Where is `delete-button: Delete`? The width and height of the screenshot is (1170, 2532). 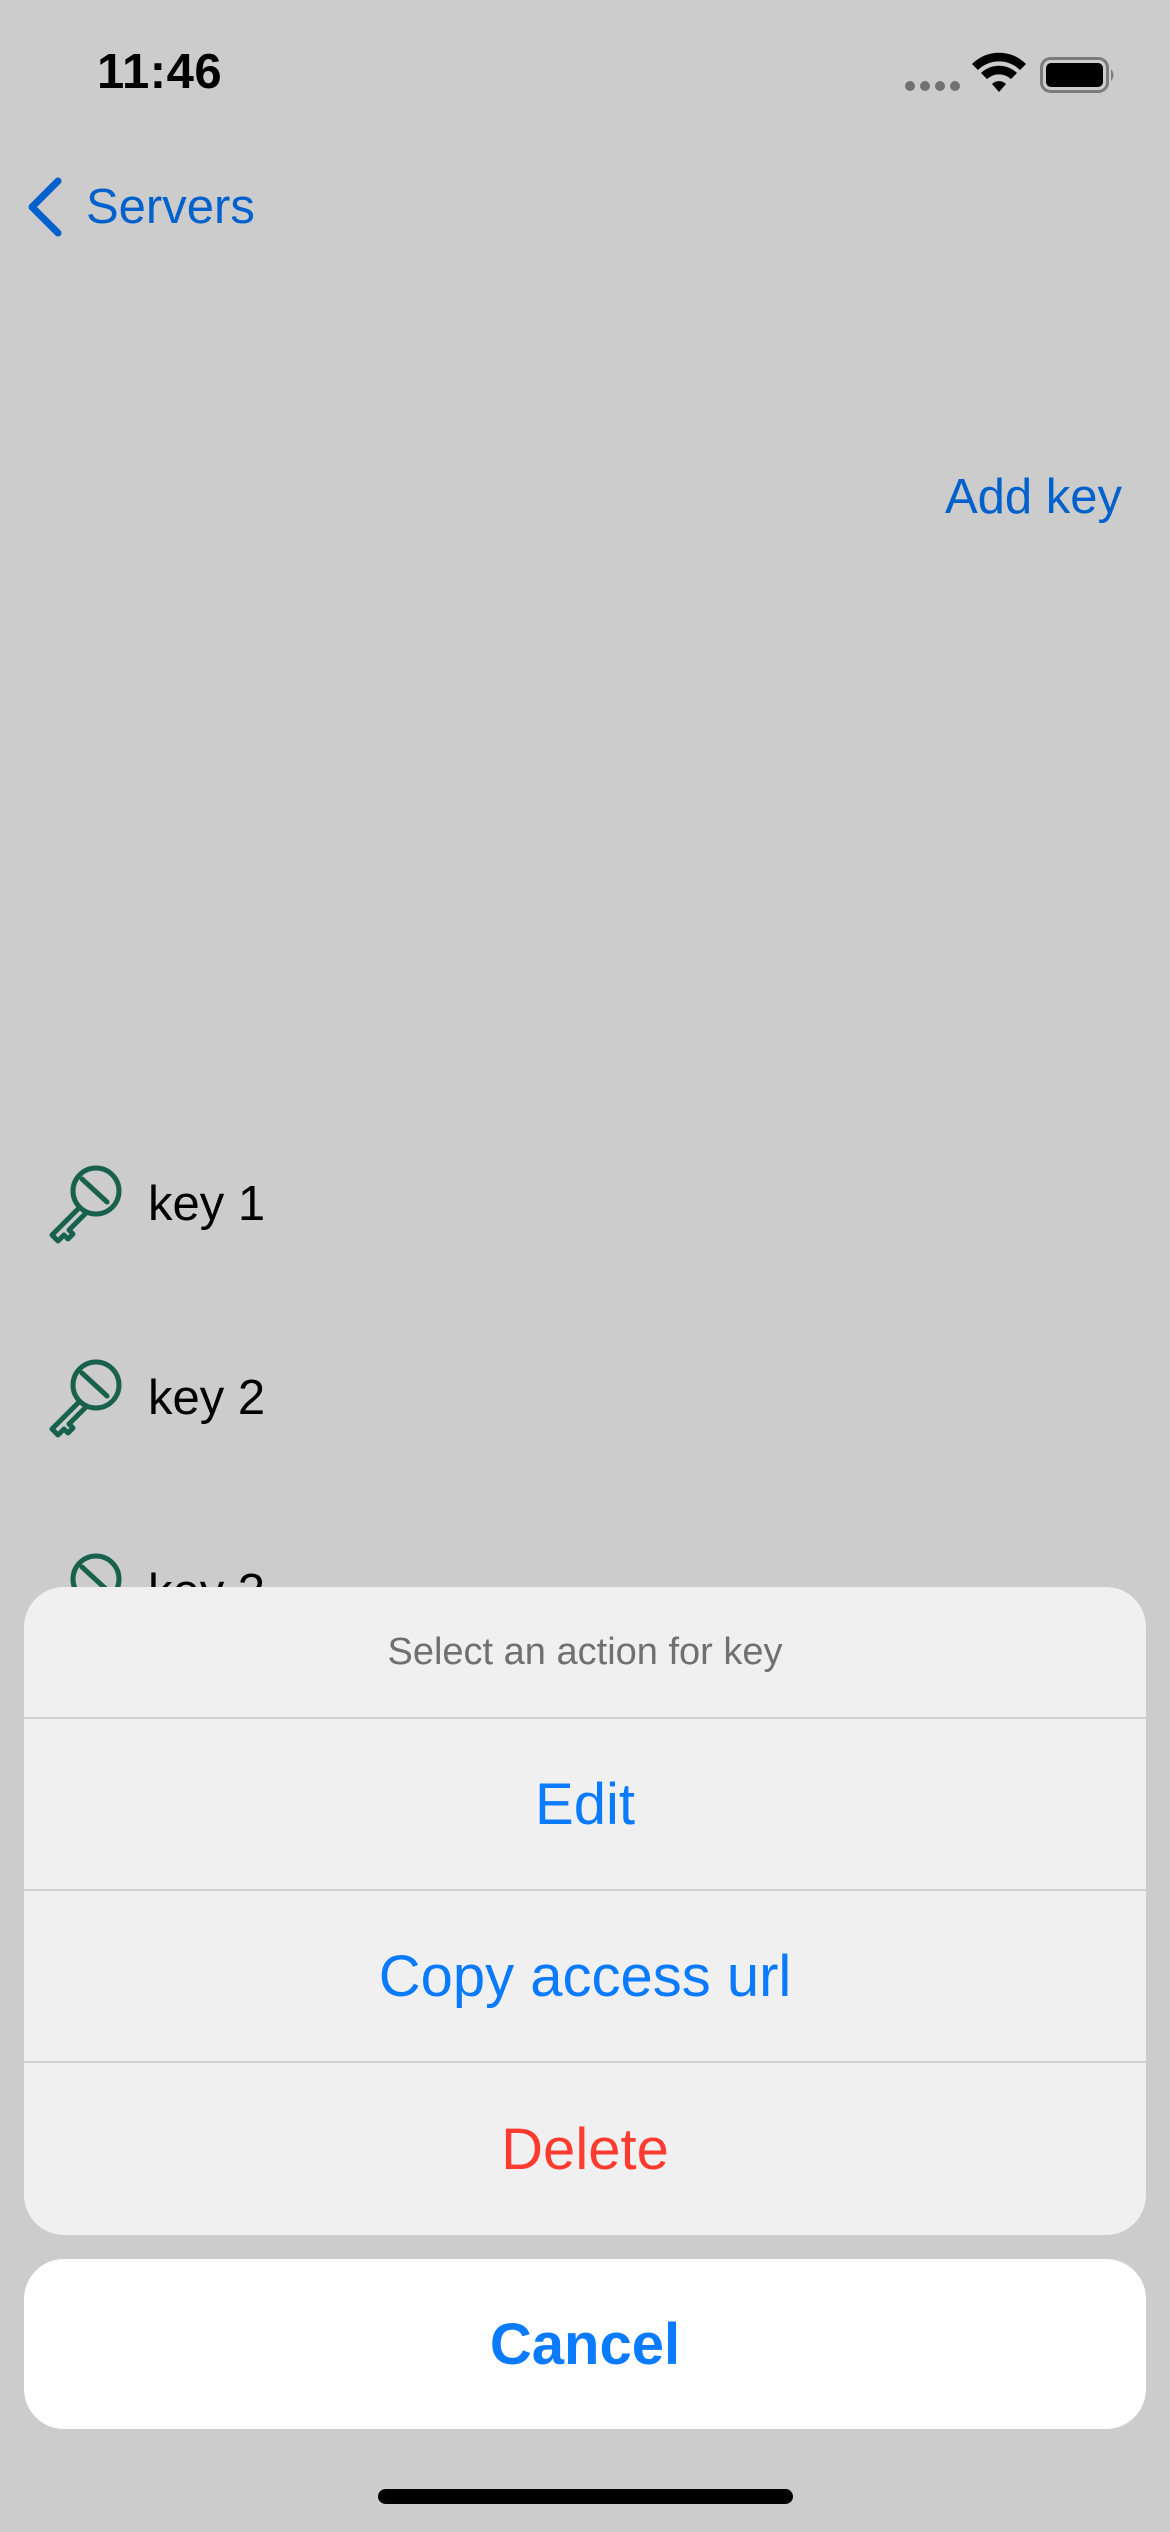 delete-button: Delete is located at coordinates (585, 2149).